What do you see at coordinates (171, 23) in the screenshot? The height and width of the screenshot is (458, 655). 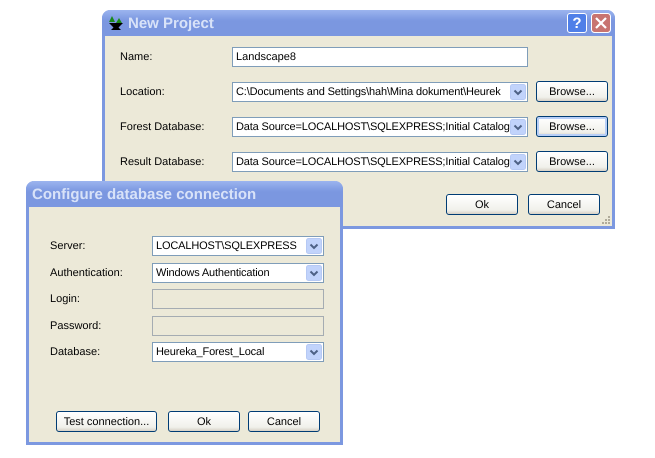 I see `window-title: New Project` at bounding box center [171, 23].